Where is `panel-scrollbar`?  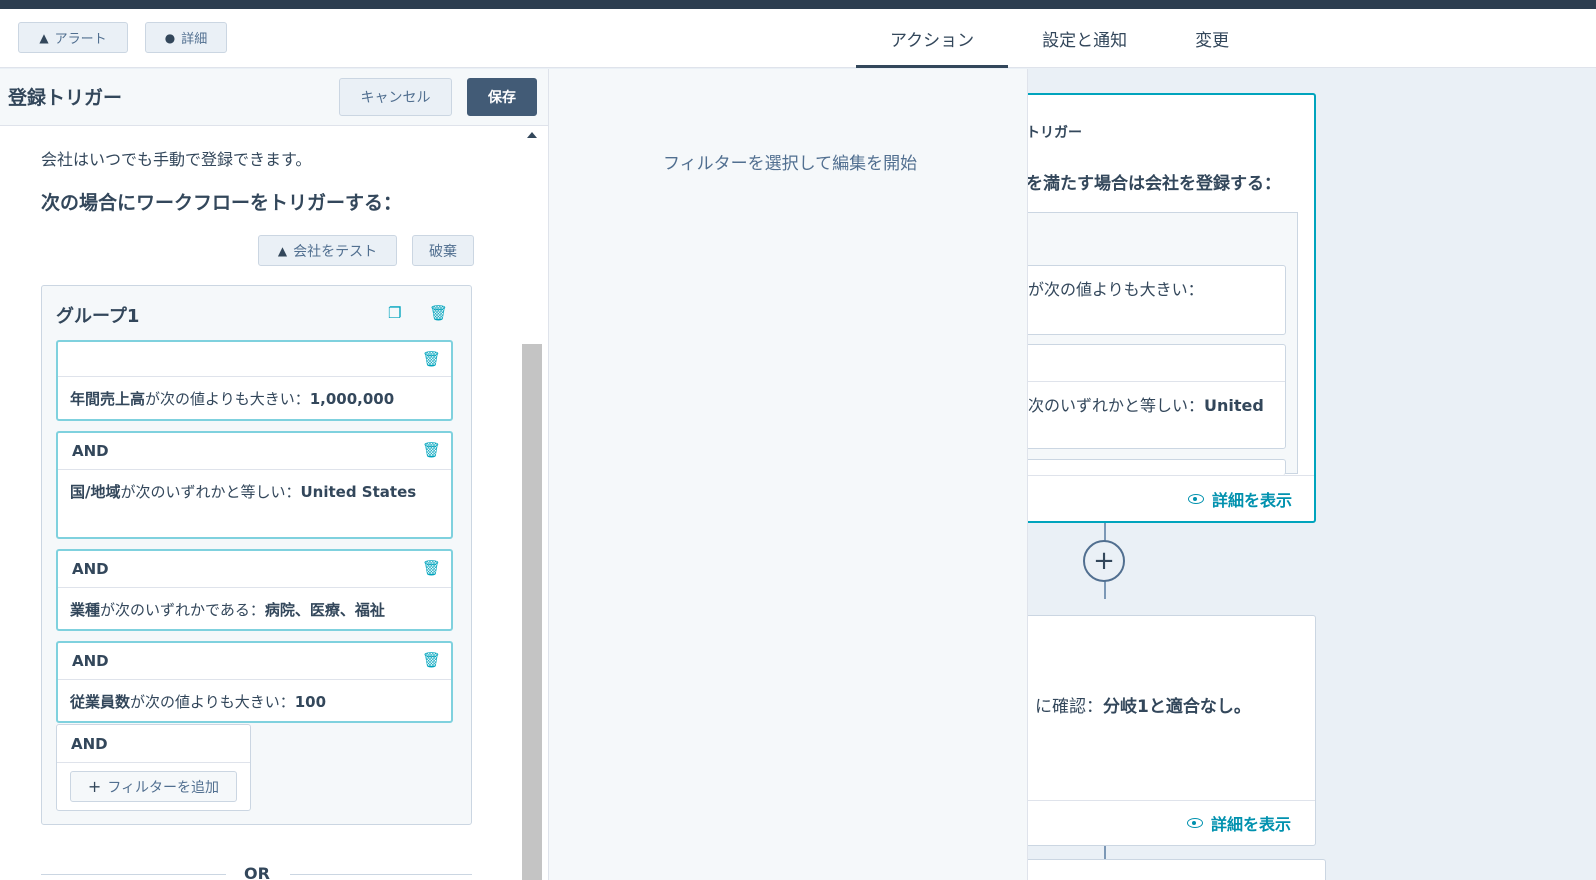 panel-scrollbar is located at coordinates (532, 503).